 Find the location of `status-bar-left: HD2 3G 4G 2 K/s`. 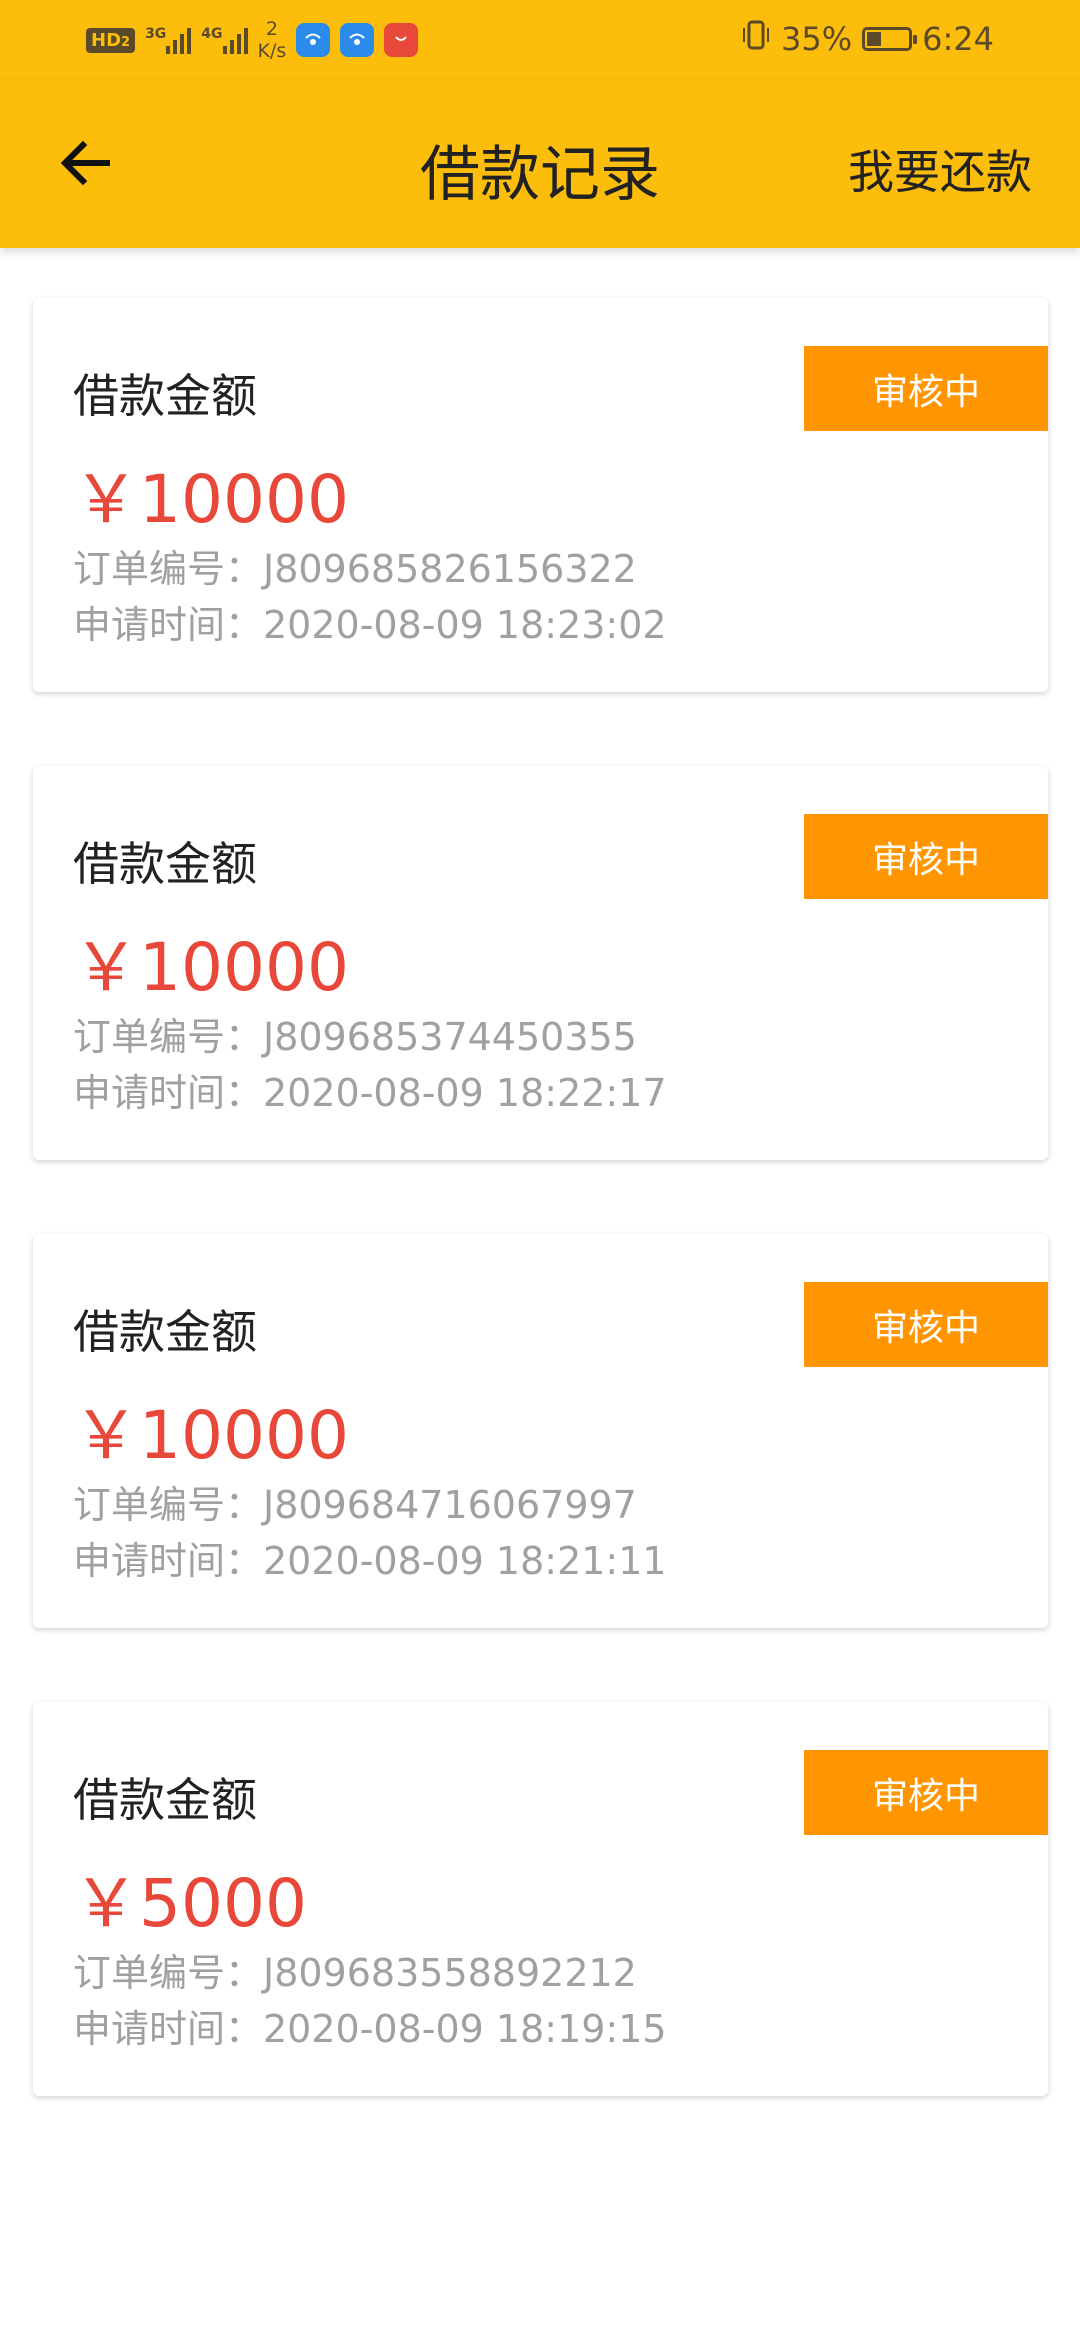

status-bar-left: HD2 3G 4G 2 K/s is located at coordinates (252, 40).